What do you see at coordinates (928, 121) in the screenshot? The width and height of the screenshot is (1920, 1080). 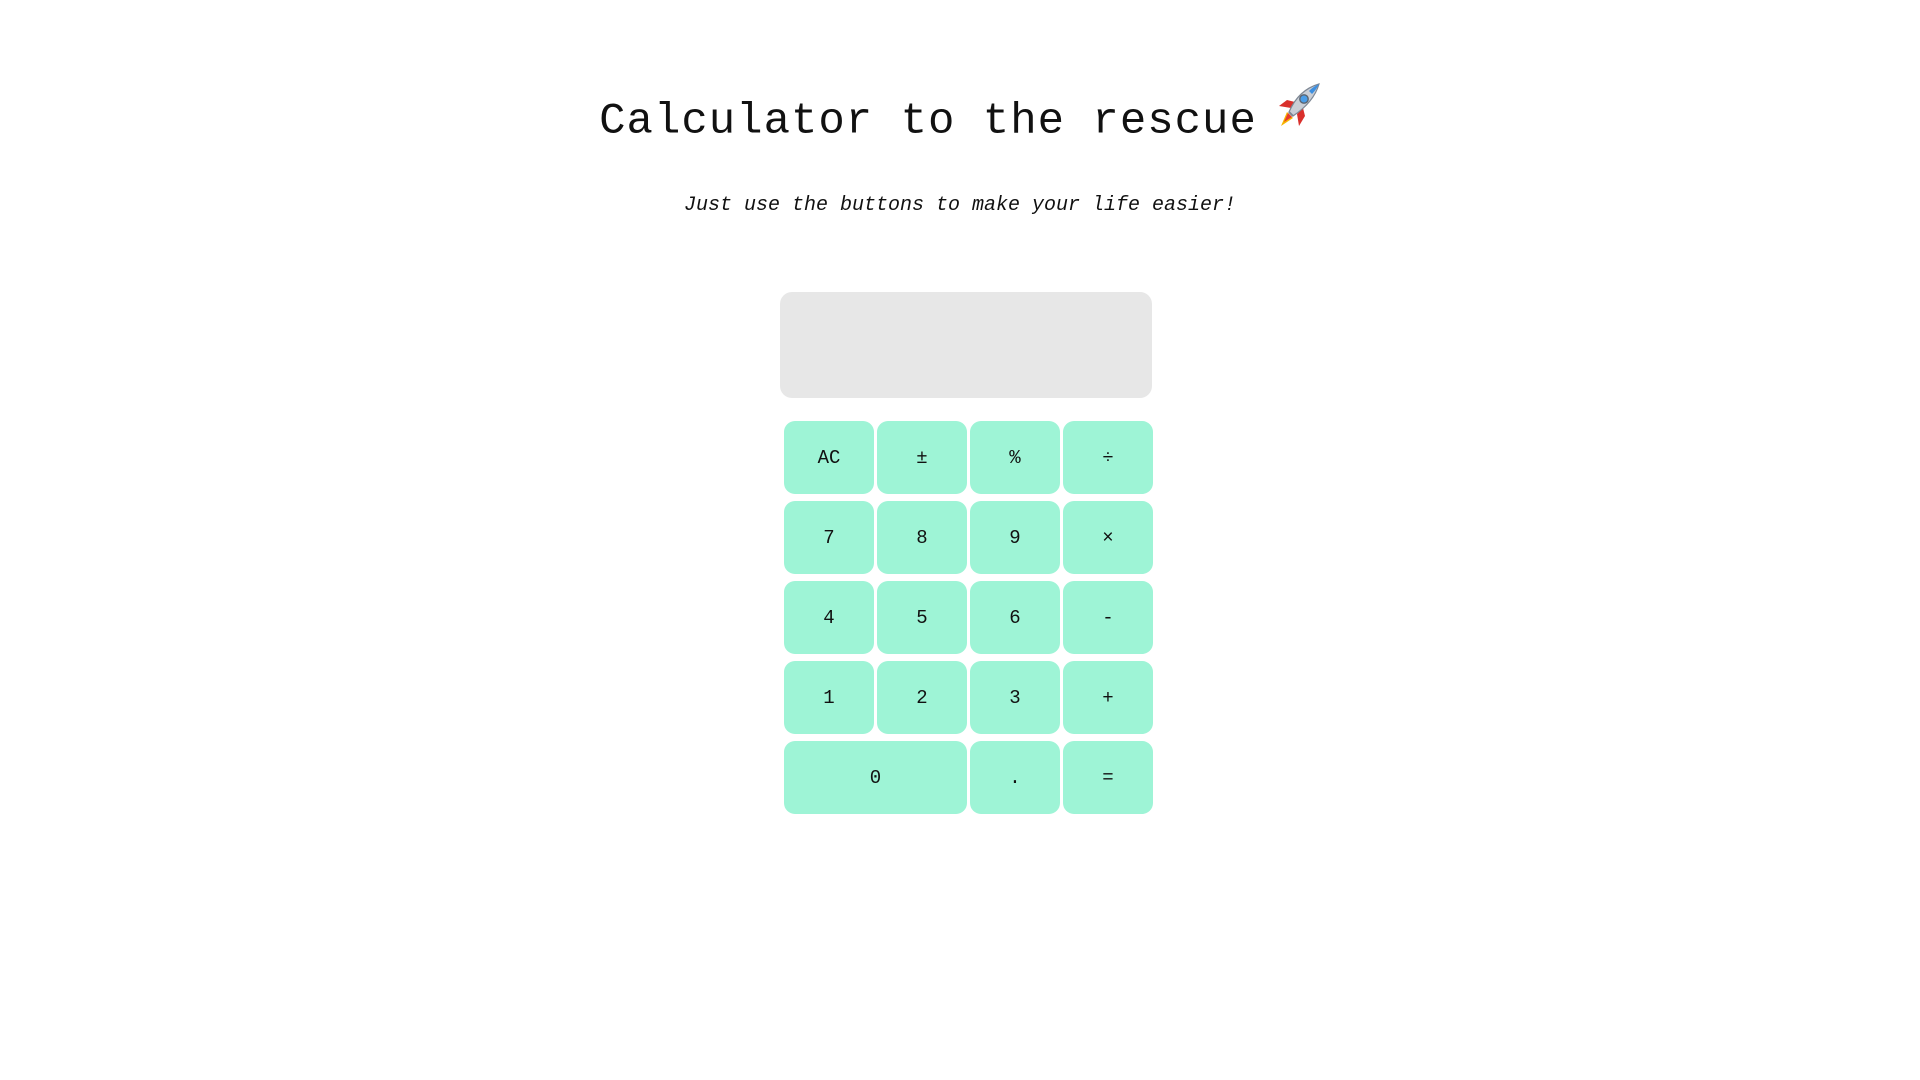 I see `page-title-text: Calculator to the rescue` at bounding box center [928, 121].